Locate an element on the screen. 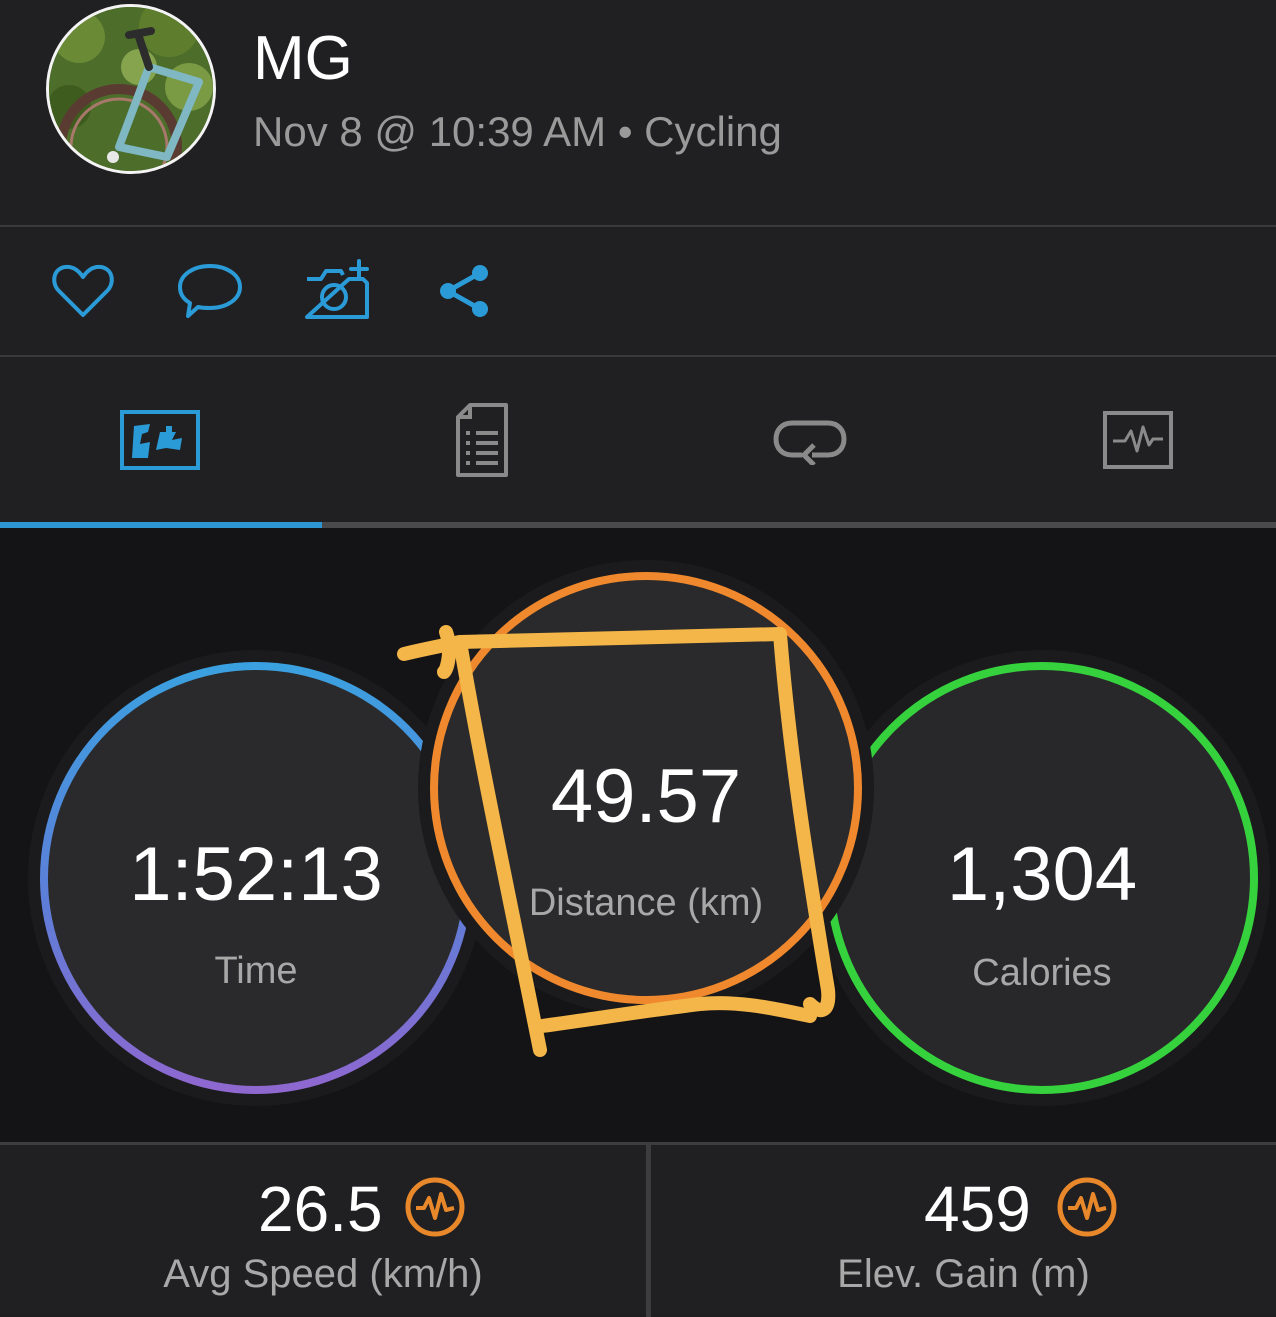  tab-details is located at coordinates (481, 440).